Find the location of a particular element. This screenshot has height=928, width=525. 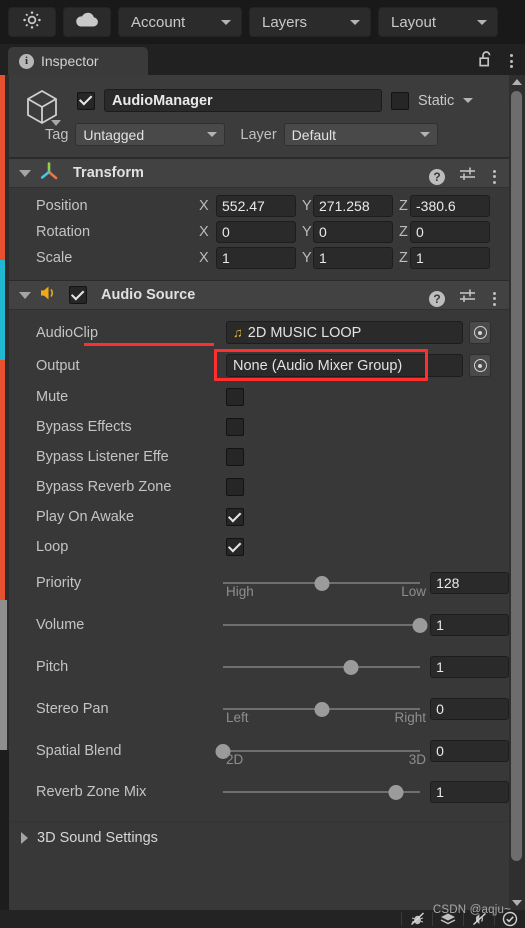

scroll-up-arrow-icon is located at coordinates (517, 82).